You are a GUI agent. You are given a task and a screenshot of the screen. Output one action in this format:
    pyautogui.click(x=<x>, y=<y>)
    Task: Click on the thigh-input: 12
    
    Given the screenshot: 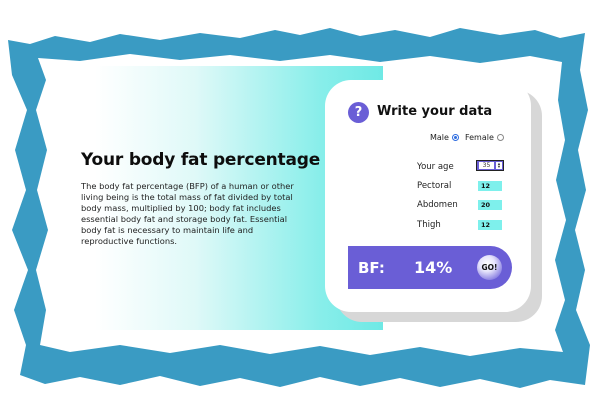 What is the action you would take?
    pyautogui.click(x=490, y=225)
    